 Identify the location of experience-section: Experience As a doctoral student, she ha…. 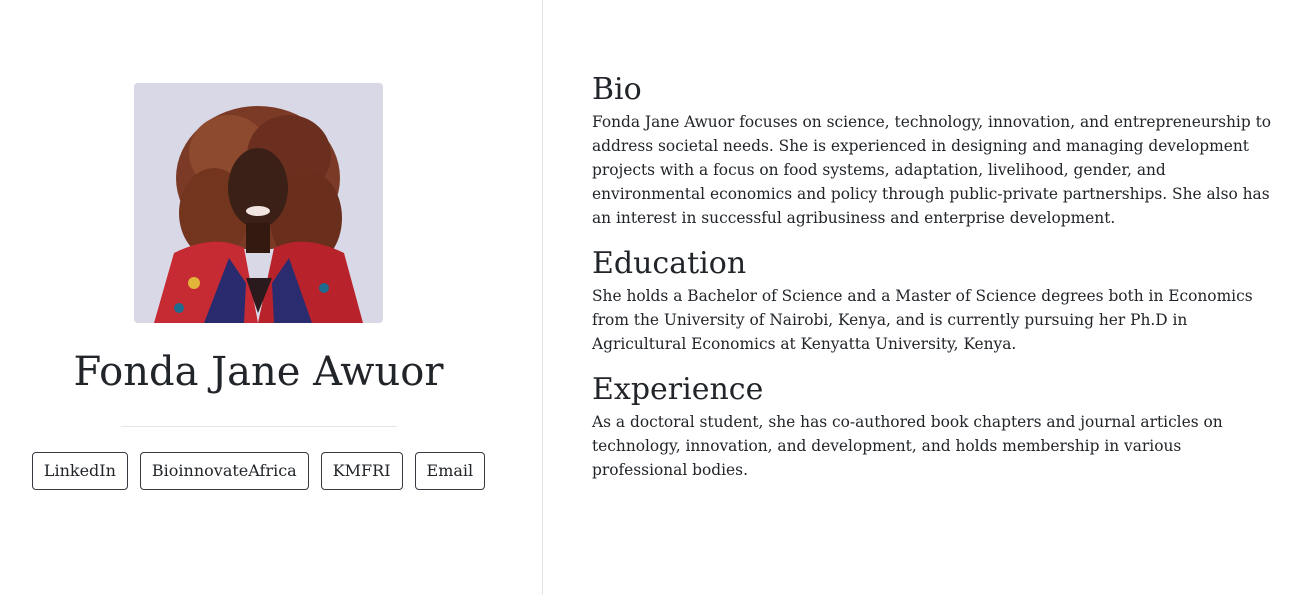
(932, 426).